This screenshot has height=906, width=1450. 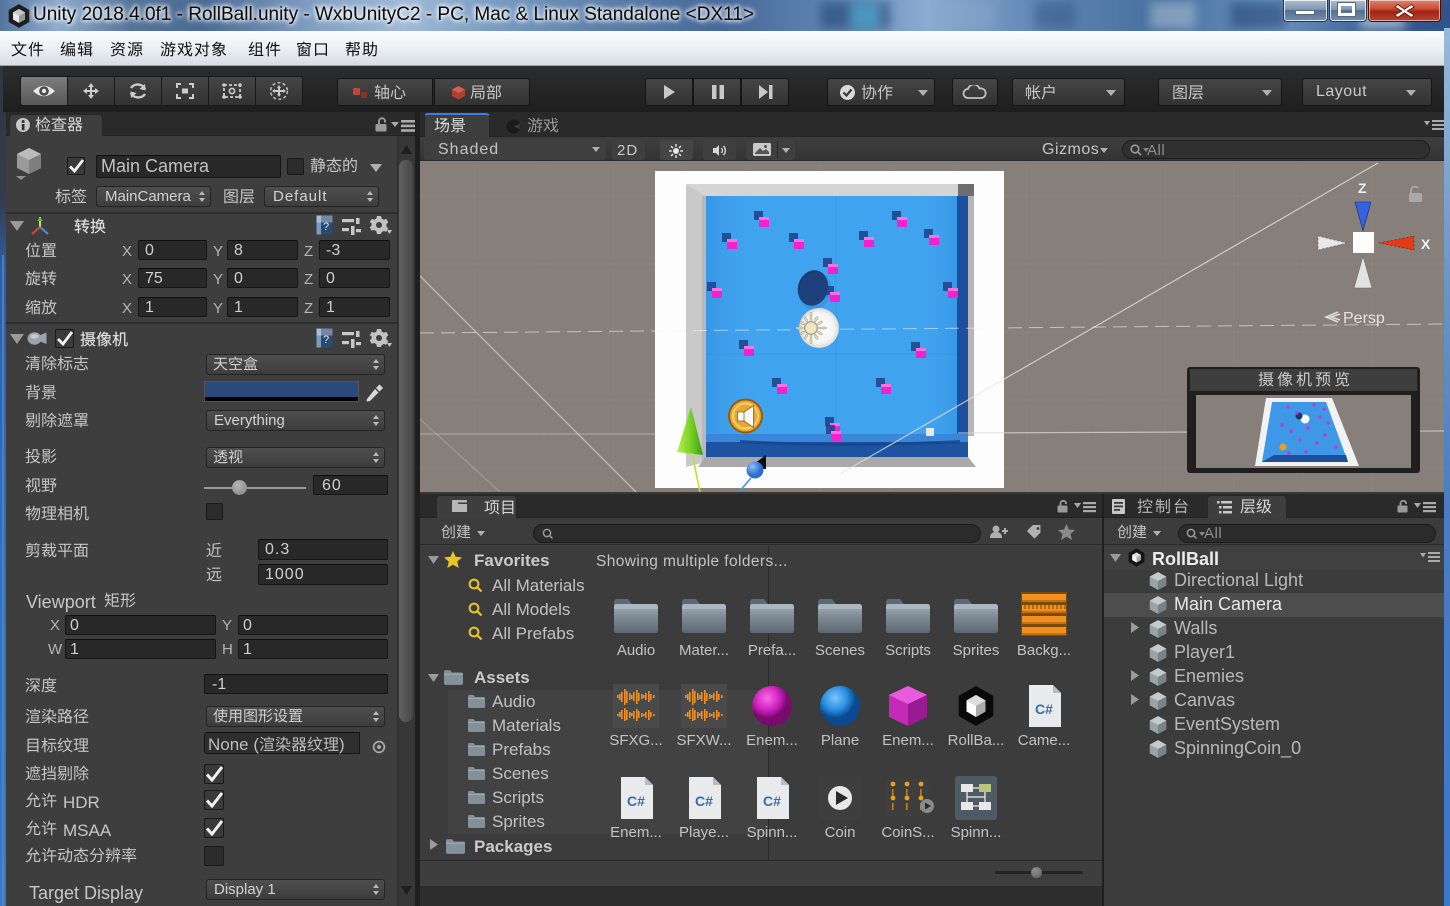 What do you see at coordinates (1364, 318) in the screenshot?
I see `svg-text: Persp` at bounding box center [1364, 318].